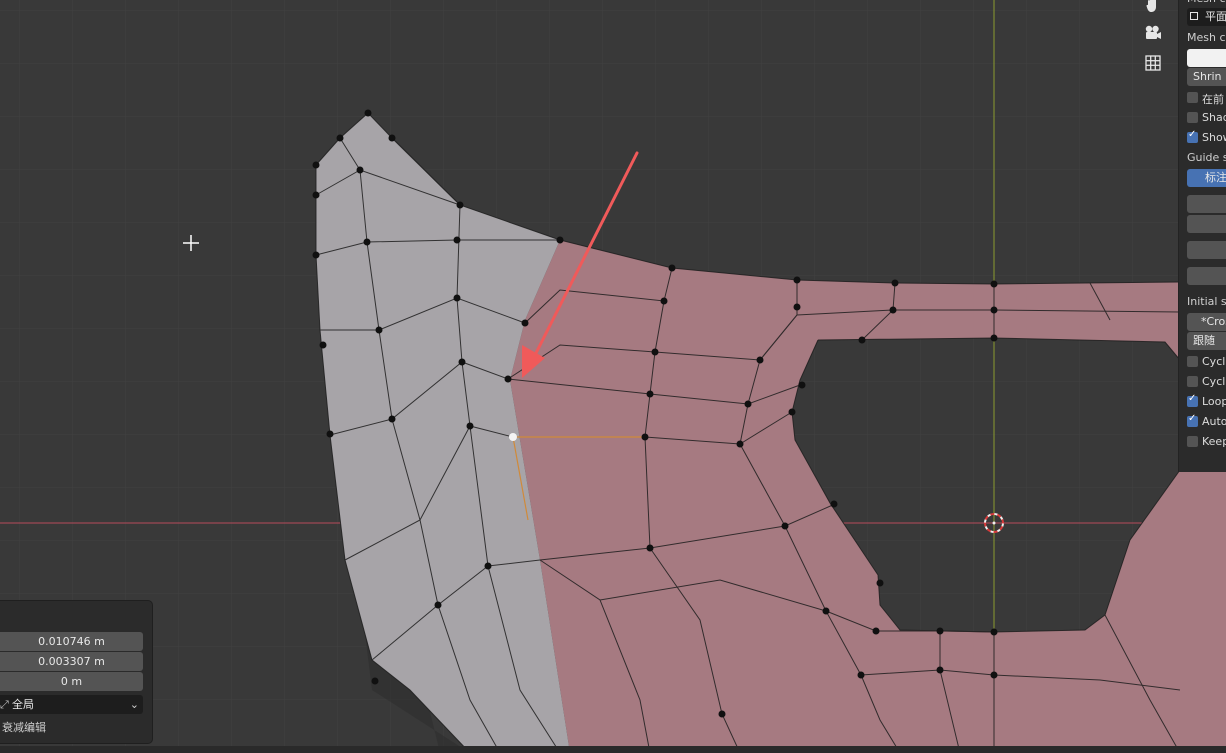  Describe the element at coordinates (1206, 301) in the screenshot. I see `initial-section-label: Initial s` at that location.